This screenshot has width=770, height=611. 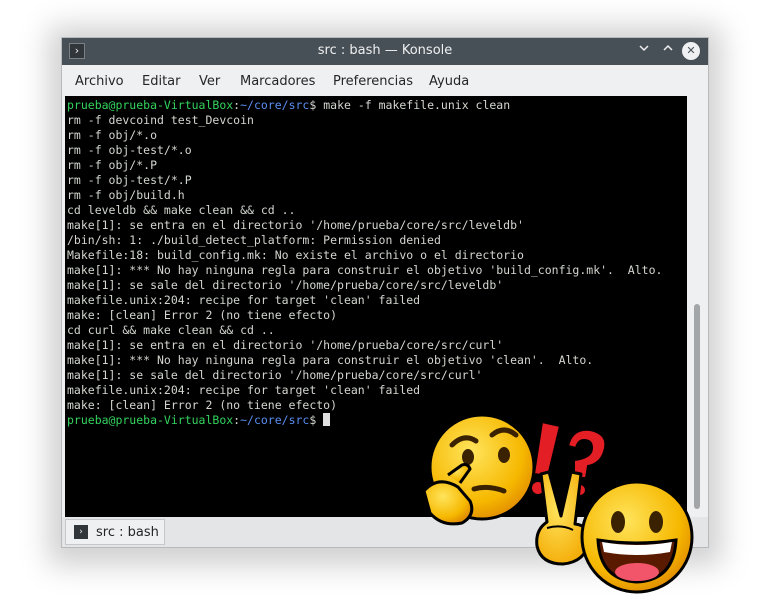 I want to click on menu-ayuda: Ayuda, so click(x=449, y=81).